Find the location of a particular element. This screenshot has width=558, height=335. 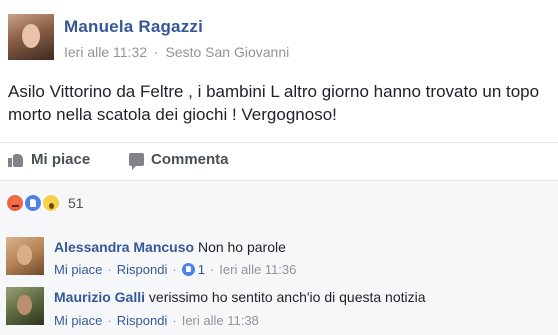

post-author-name: Manuela Ragazzi is located at coordinates (133, 27).